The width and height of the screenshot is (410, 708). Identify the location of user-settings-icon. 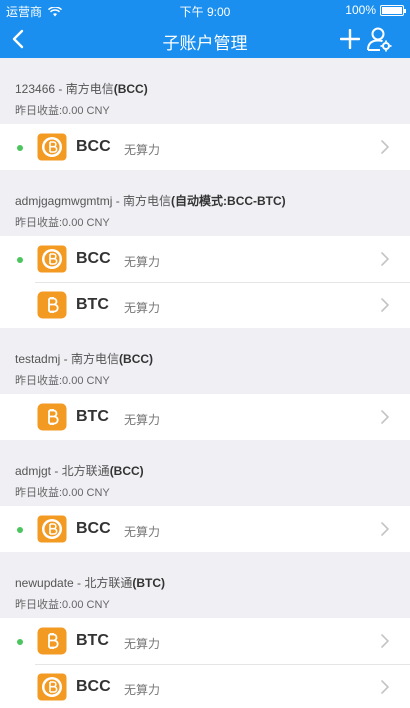
(379, 39).